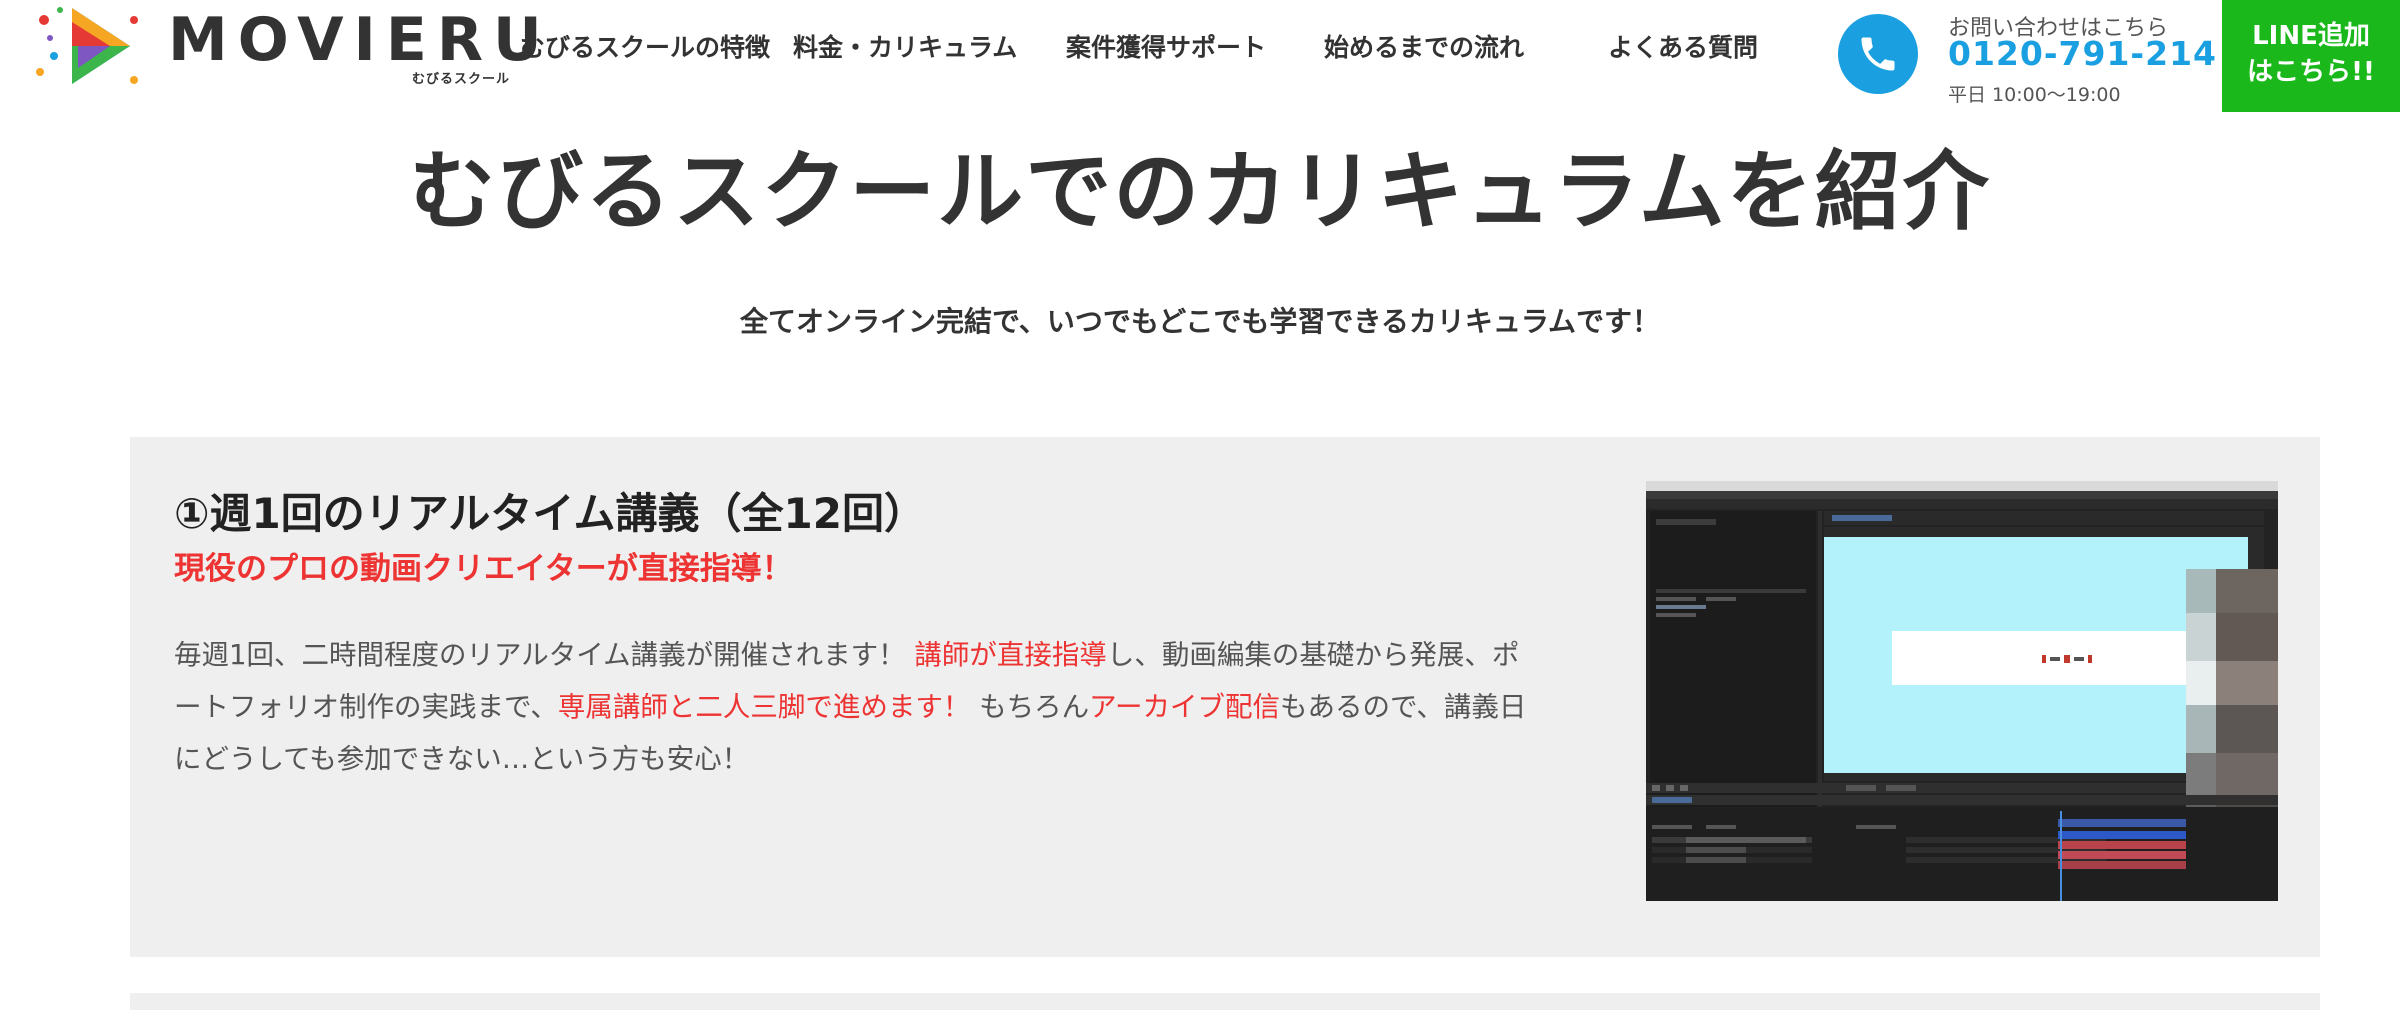 This screenshot has height=1010, width=2400. What do you see at coordinates (550, 513) in the screenshot?
I see `card-title: ①週1回のリアルタイム講義（全12回）` at bounding box center [550, 513].